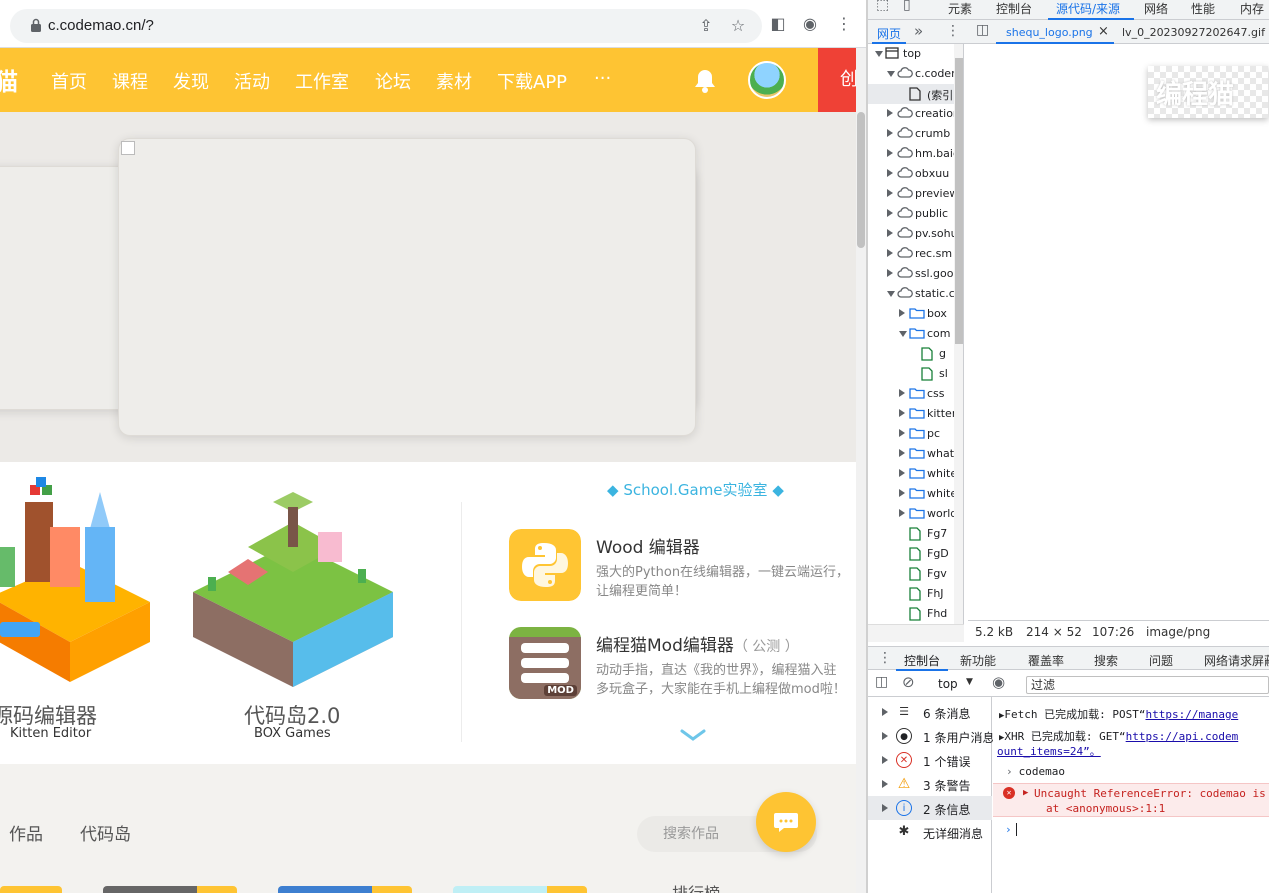  What do you see at coordinates (911, 114) in the screenshot?
I see `tree-item: creation` at bounding box center [911, 114].